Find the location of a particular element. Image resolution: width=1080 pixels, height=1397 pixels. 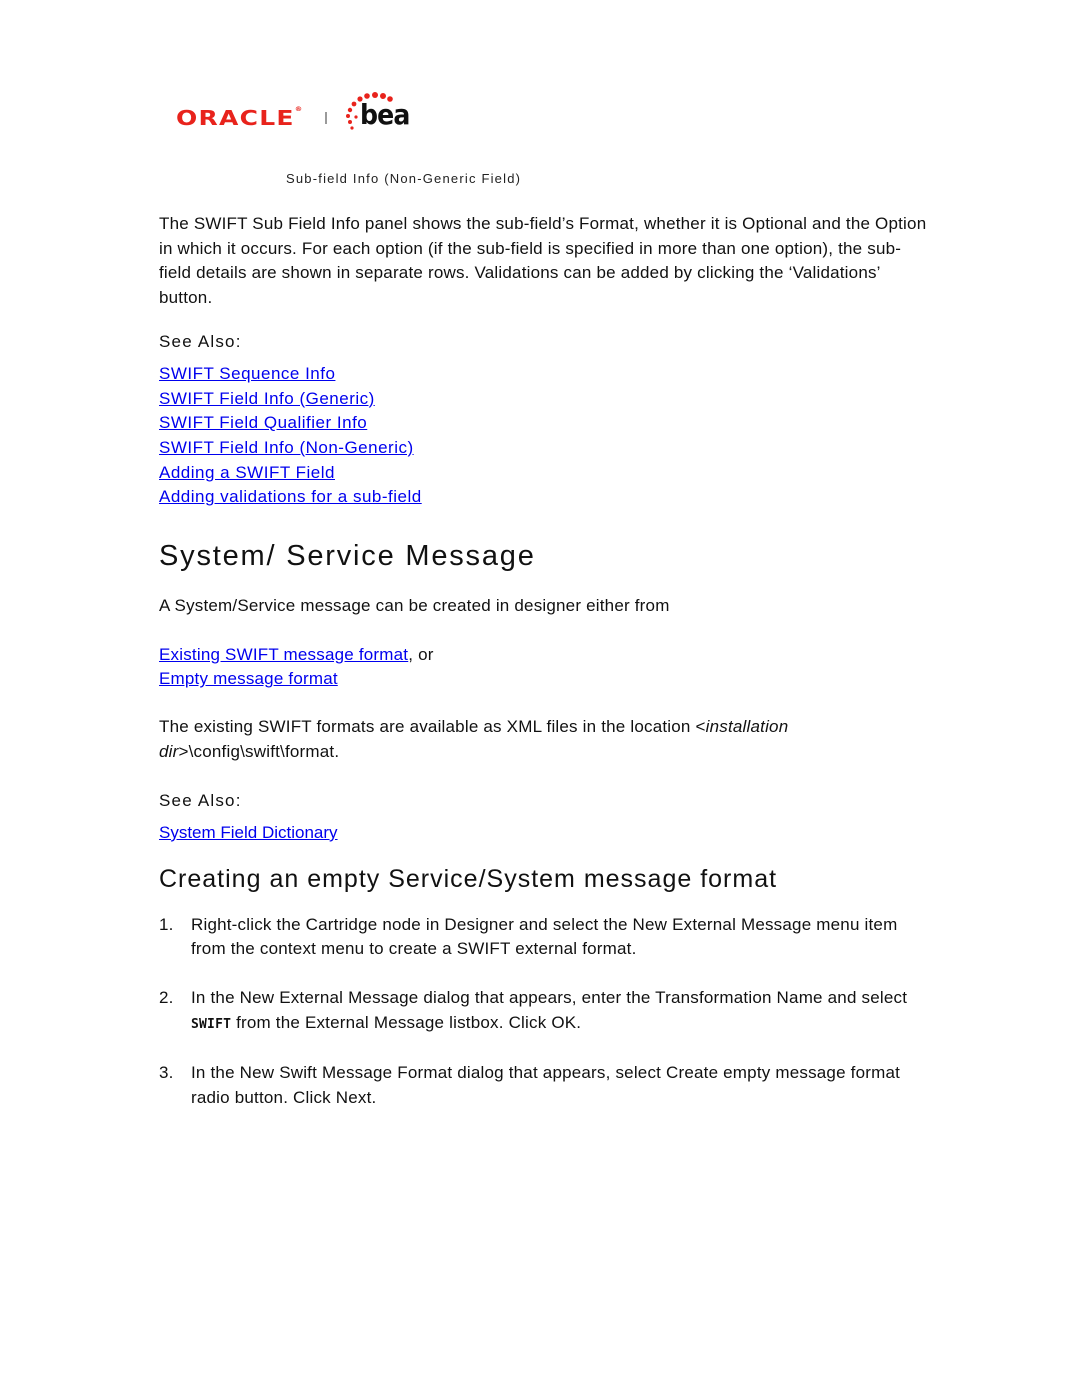

bea-logo: bea is located at coordinates (379, 113).